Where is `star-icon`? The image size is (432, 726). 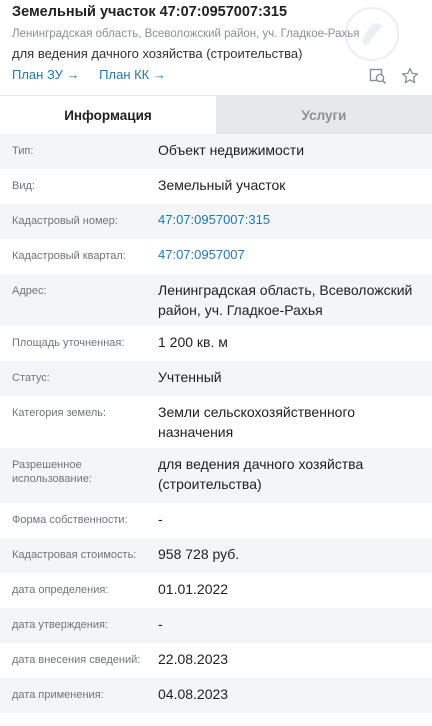
star-icon is located at coordinates (410, 76).